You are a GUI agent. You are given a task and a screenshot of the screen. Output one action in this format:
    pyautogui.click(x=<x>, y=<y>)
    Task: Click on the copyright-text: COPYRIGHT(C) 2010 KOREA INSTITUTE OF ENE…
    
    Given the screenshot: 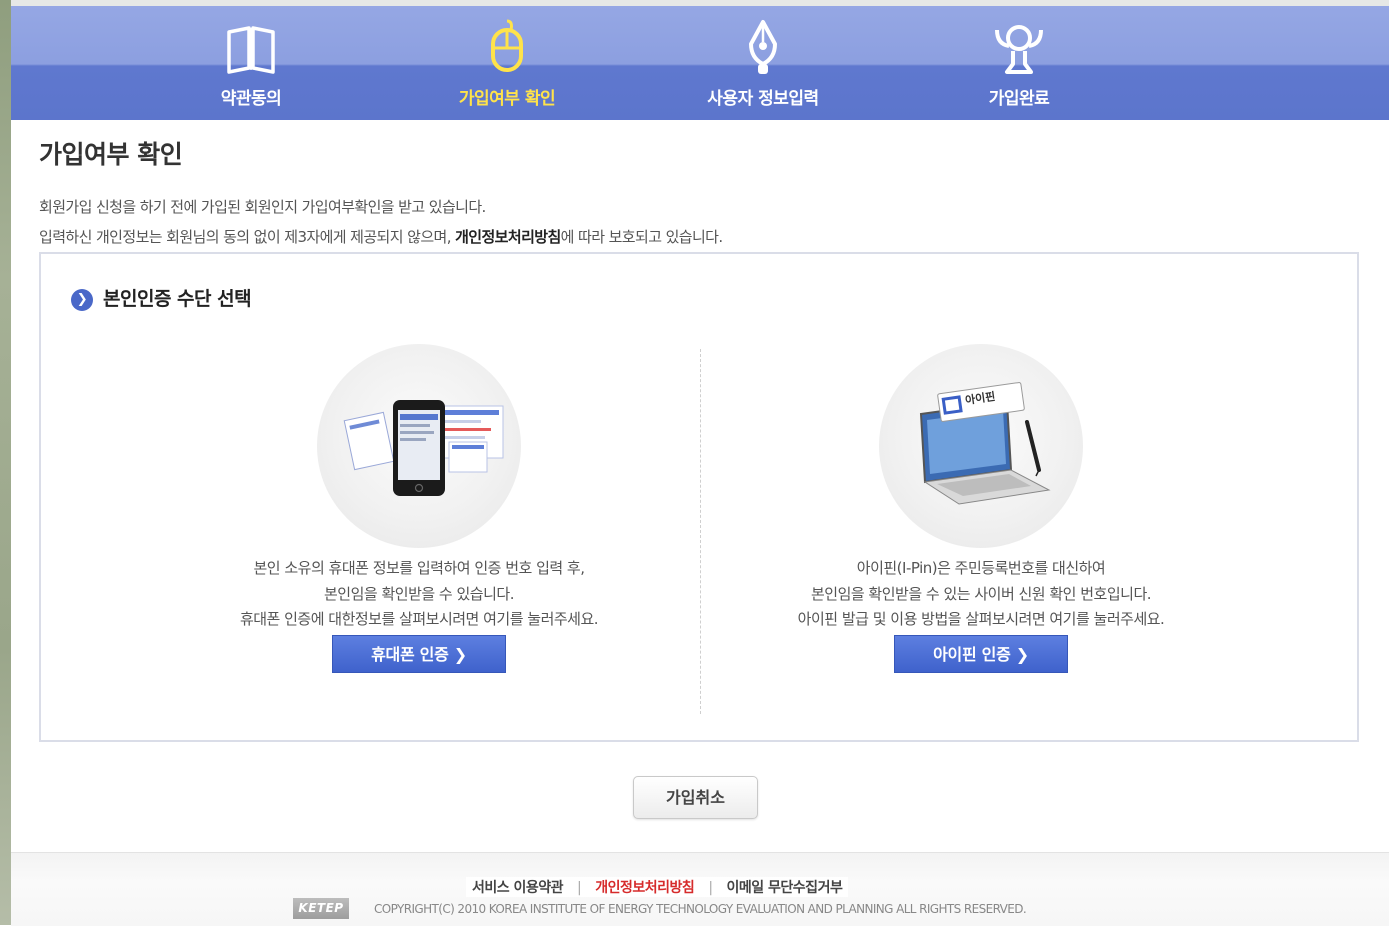 What is the action you would take?
    pyautogui.click(x=700, y=909)
    